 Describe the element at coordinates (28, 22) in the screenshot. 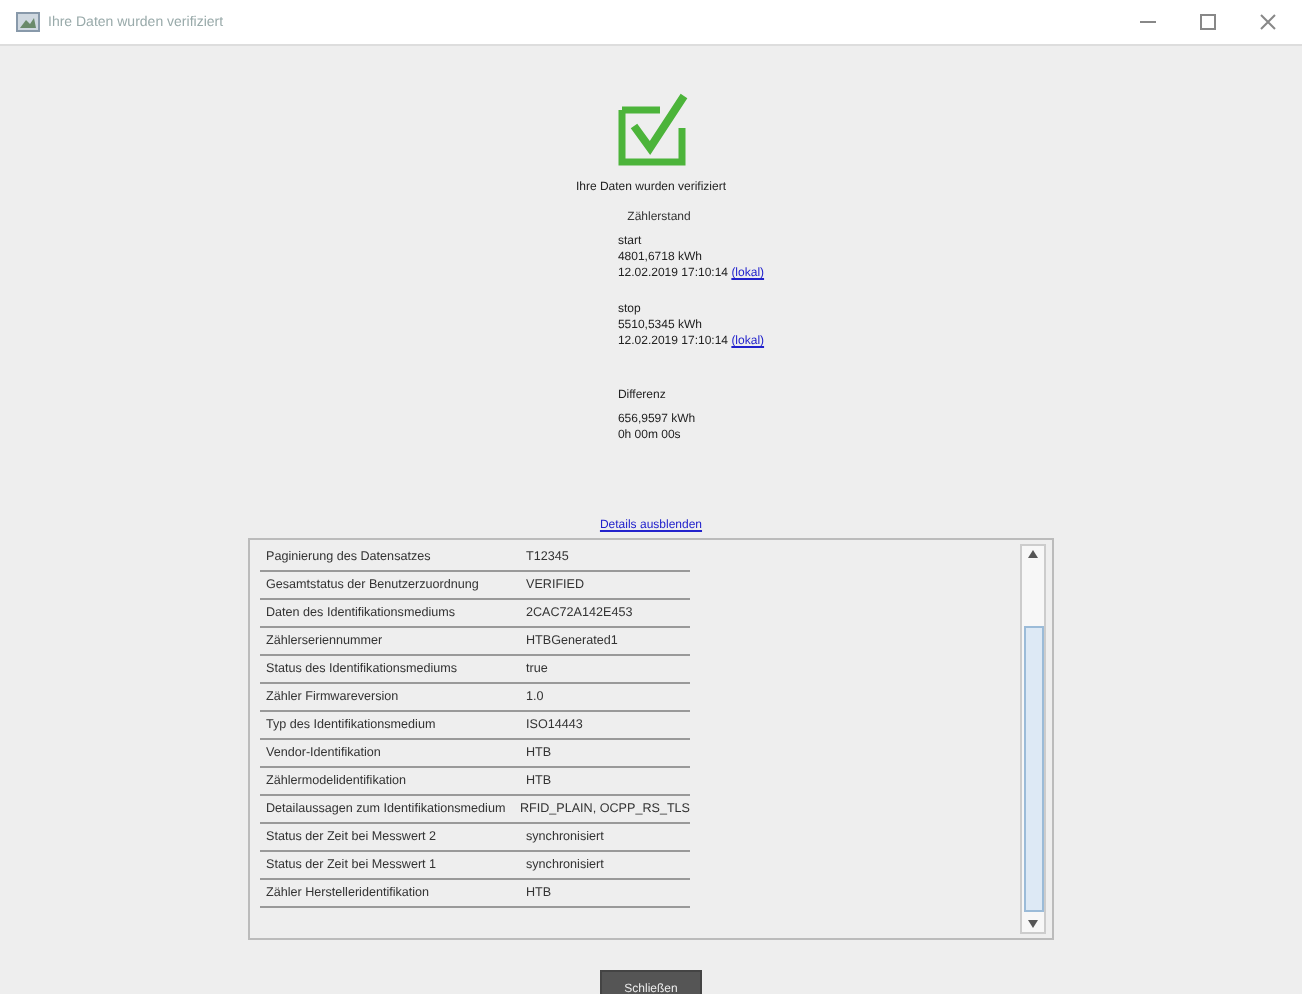

I see `app-icon` at that location.